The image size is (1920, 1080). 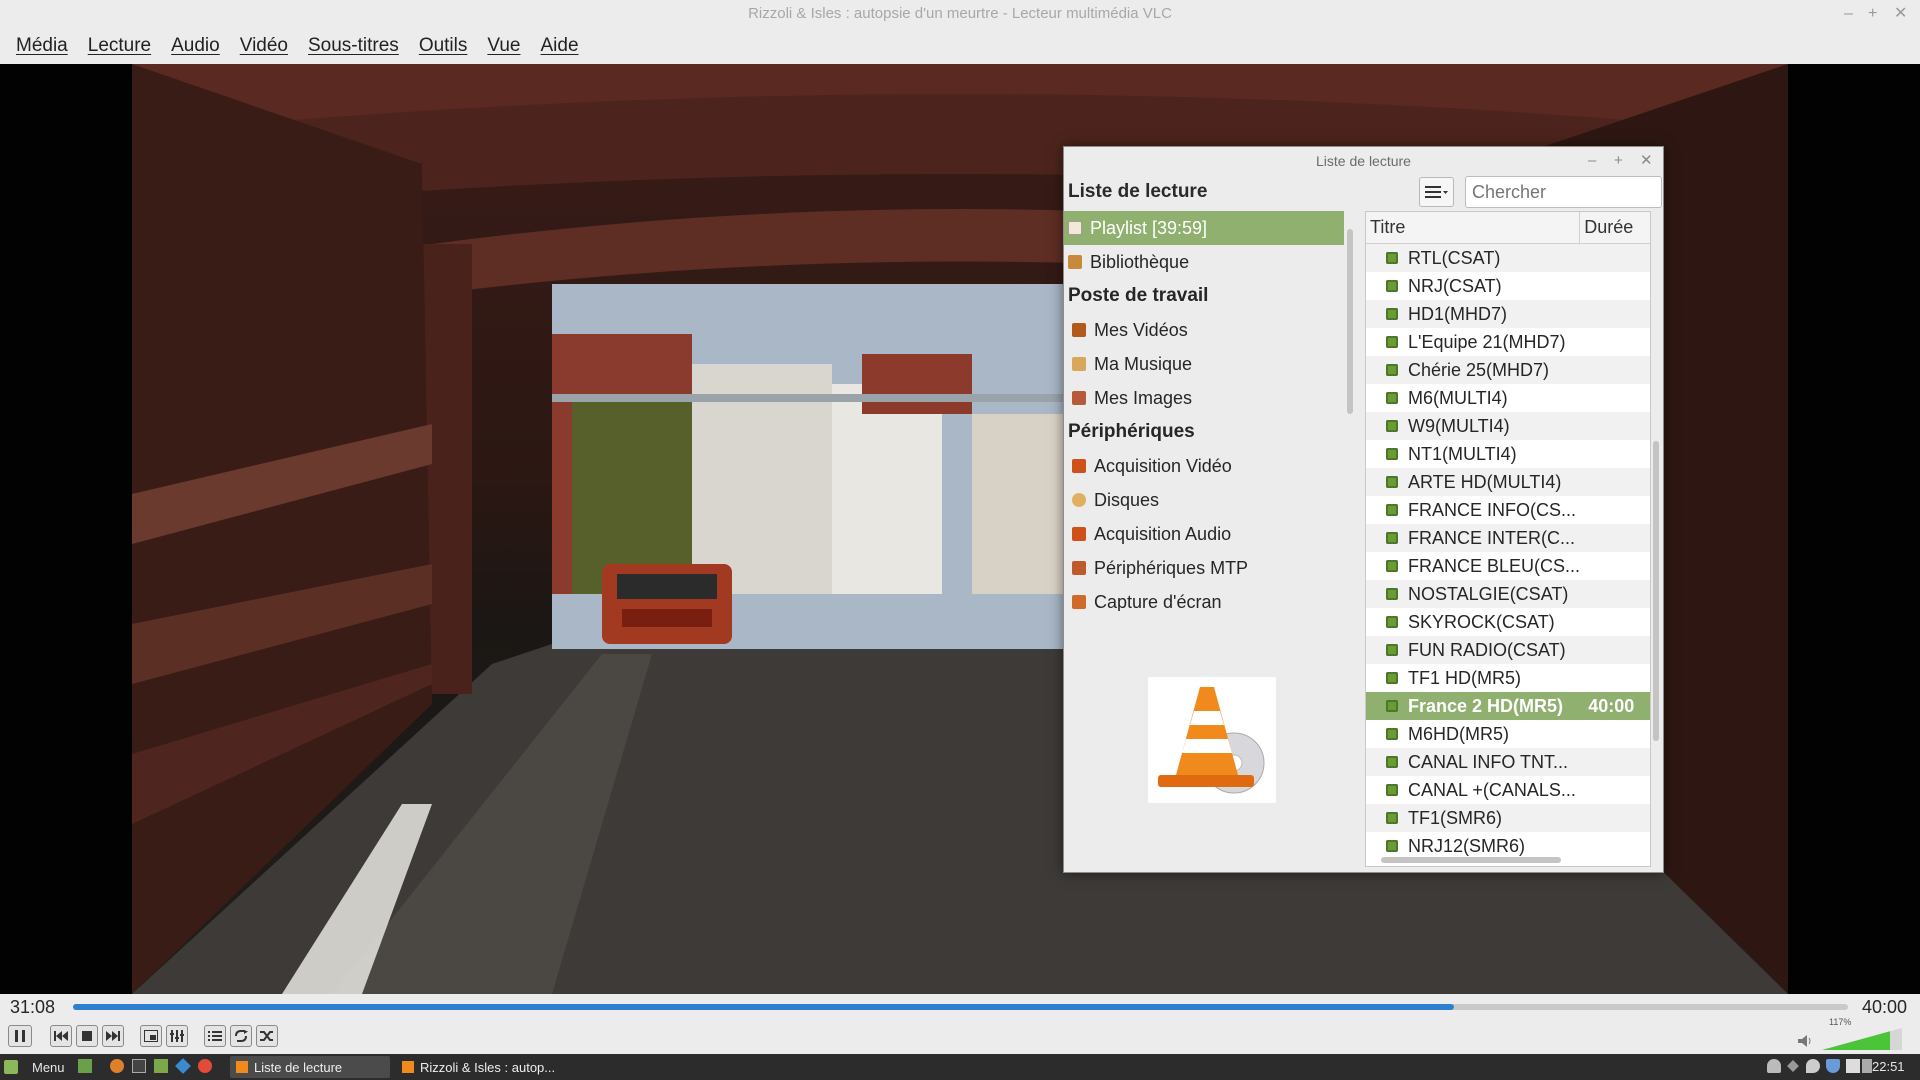 I want to click on playlist-maximize-button: +, so click(x=1618, y=161).